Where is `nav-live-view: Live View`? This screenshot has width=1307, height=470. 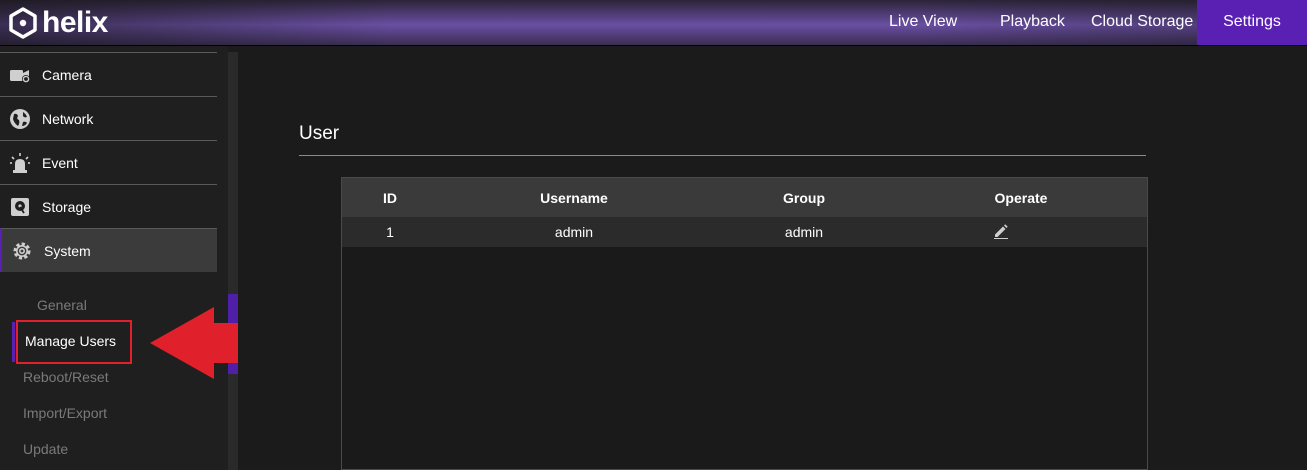 nav-live-view: Live View is located at coordinates (923, 22).